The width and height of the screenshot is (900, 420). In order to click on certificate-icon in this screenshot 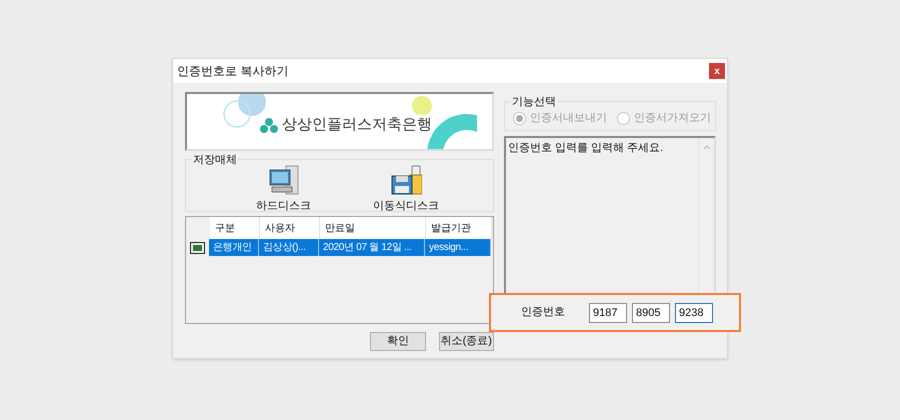, I will do `click(197, 248)`.